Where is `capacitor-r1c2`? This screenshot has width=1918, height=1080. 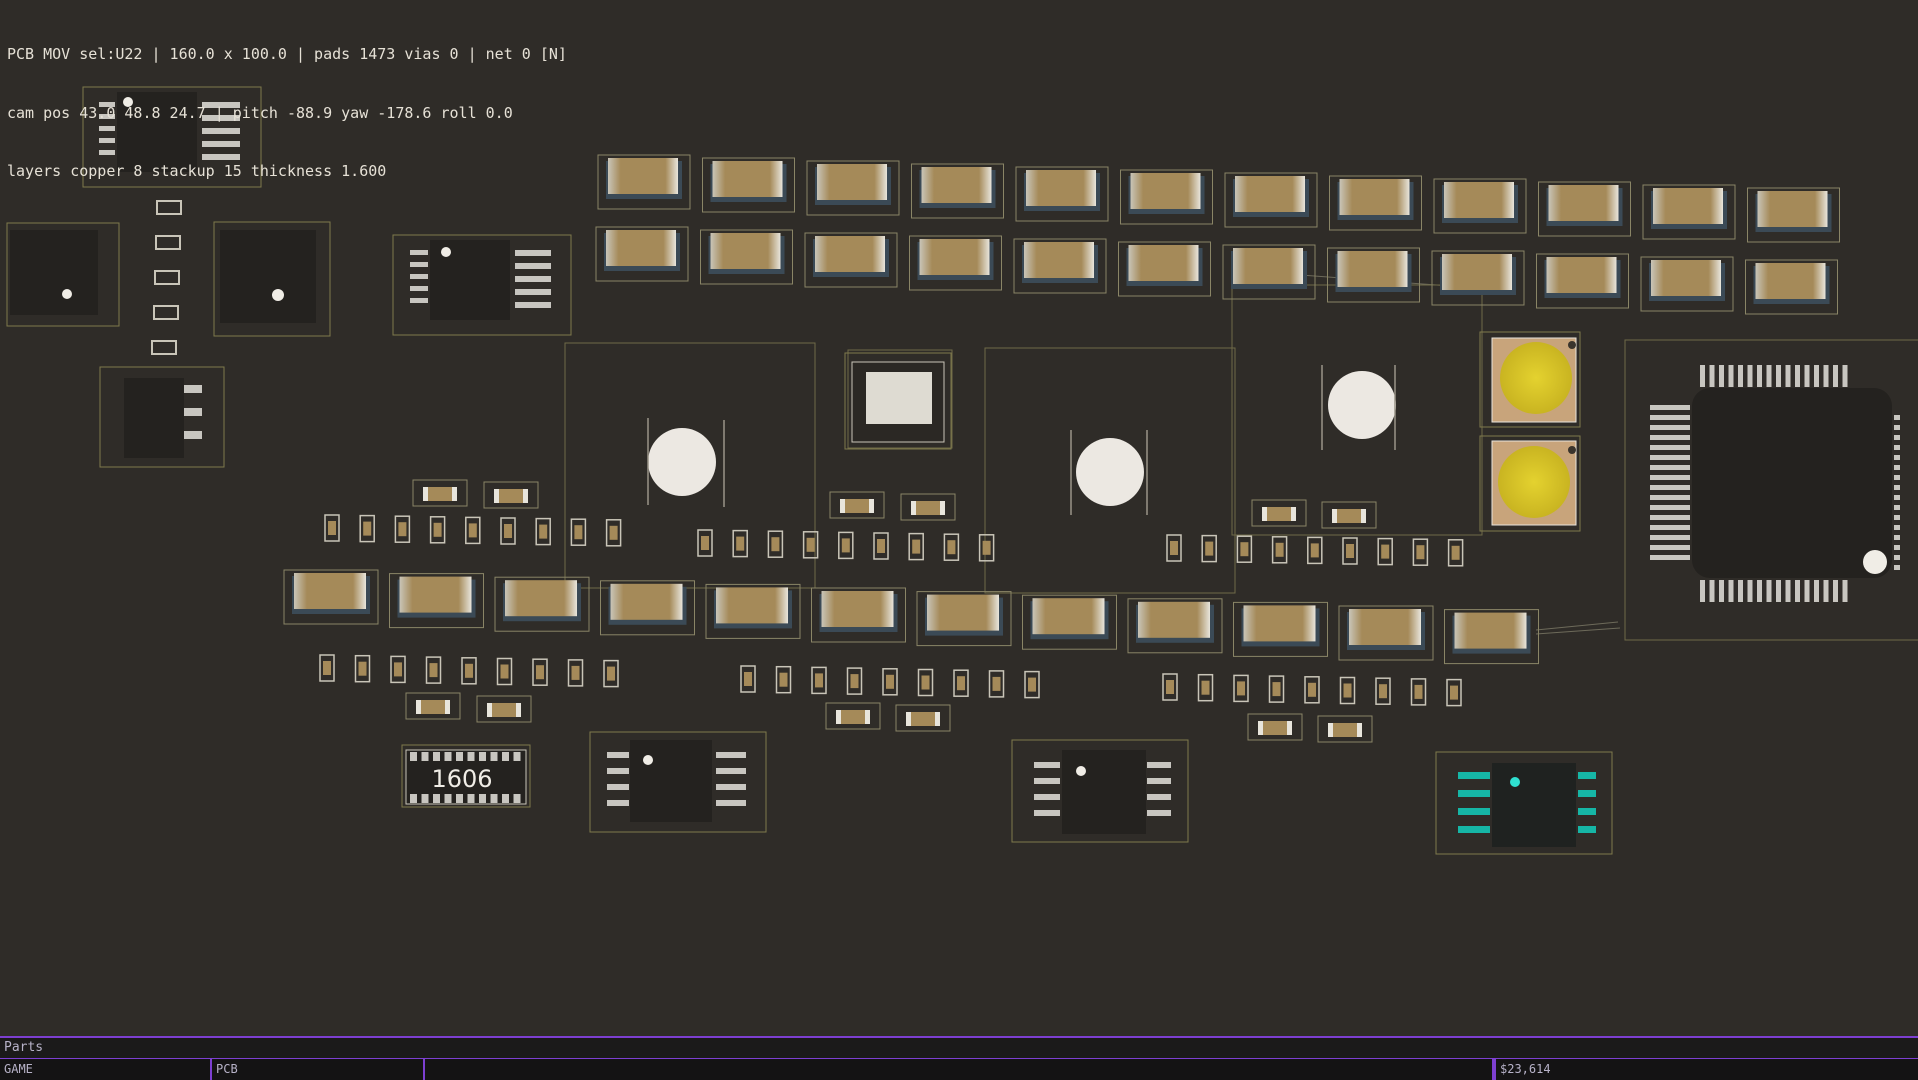
capacitor-r1c2 is located at coordinates (748, 185).